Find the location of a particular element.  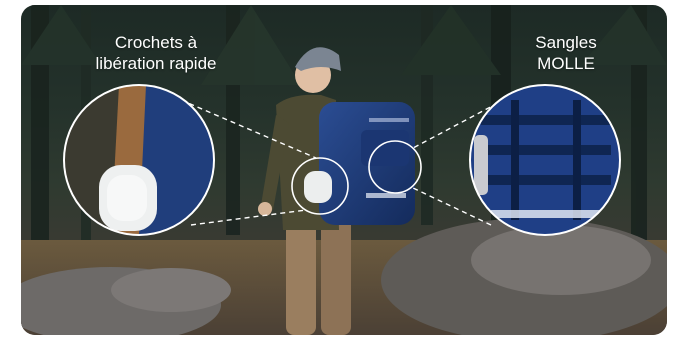

callout-hooks-line1: Crochets à is located at coordinates (156, 42).